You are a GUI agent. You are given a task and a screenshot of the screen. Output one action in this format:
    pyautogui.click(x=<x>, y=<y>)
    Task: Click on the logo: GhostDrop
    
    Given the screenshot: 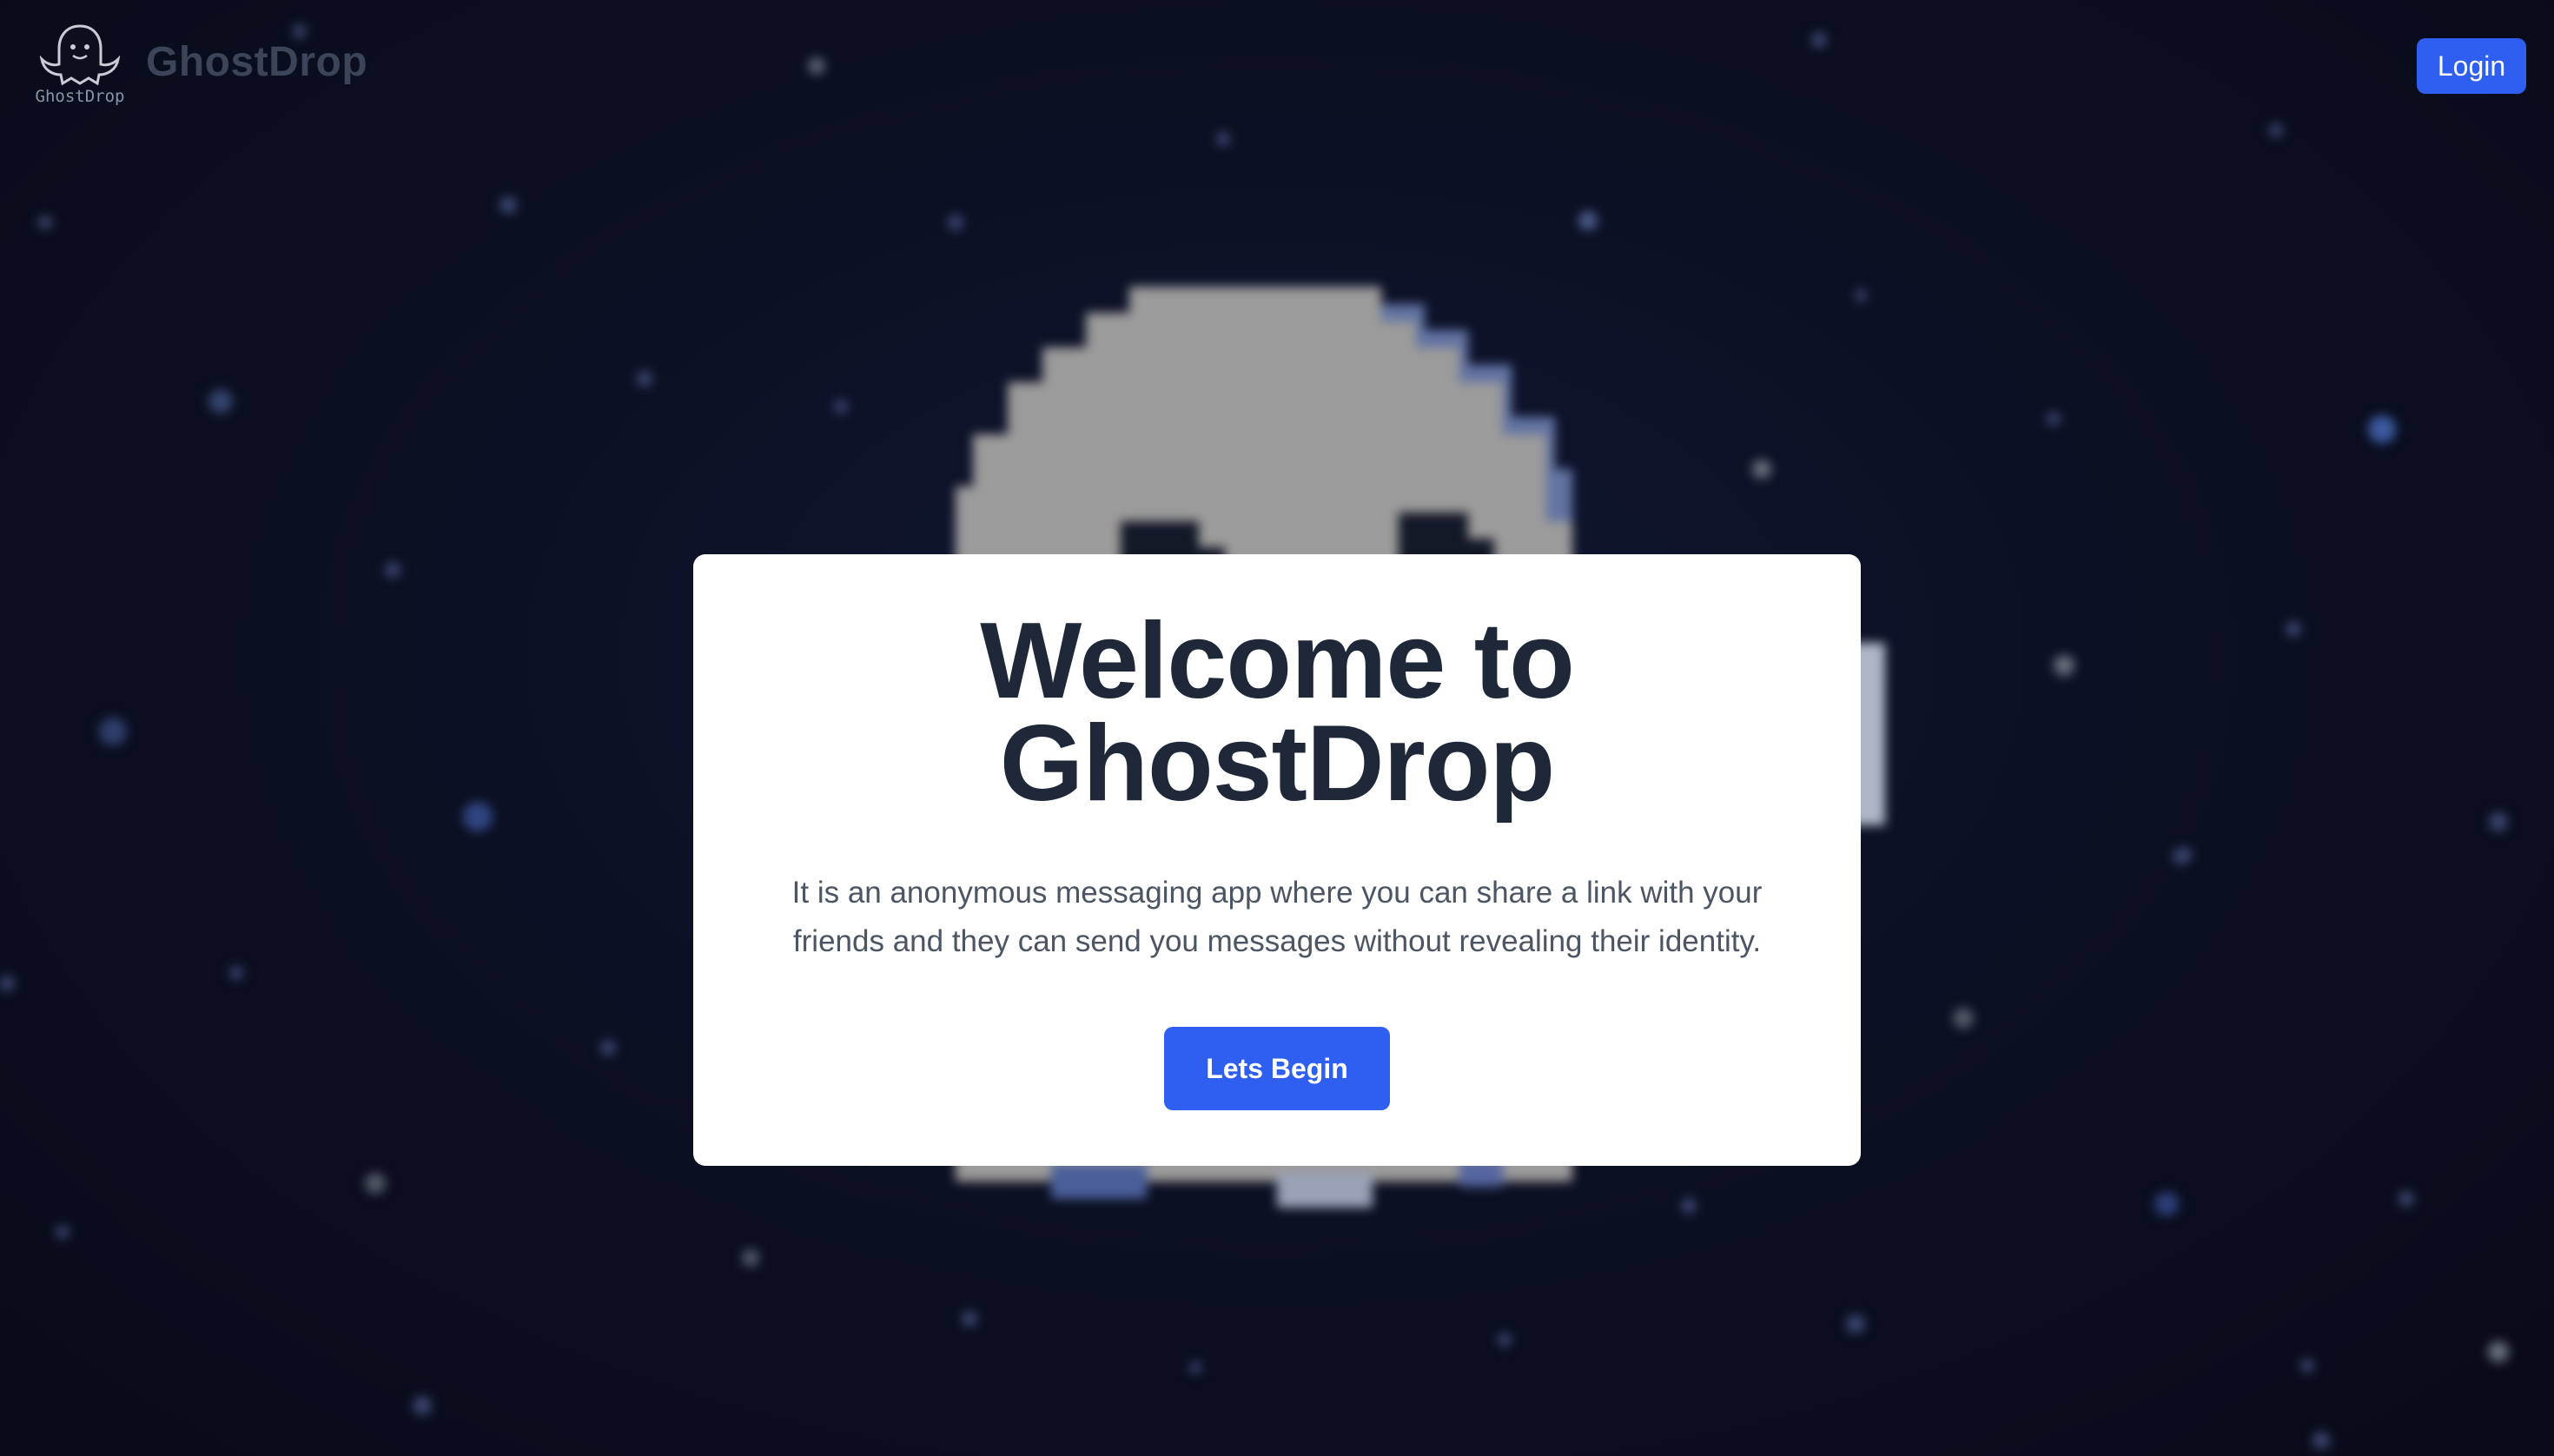 What is the action you would take?
    pyautogui.click(x=80, y=66)
    